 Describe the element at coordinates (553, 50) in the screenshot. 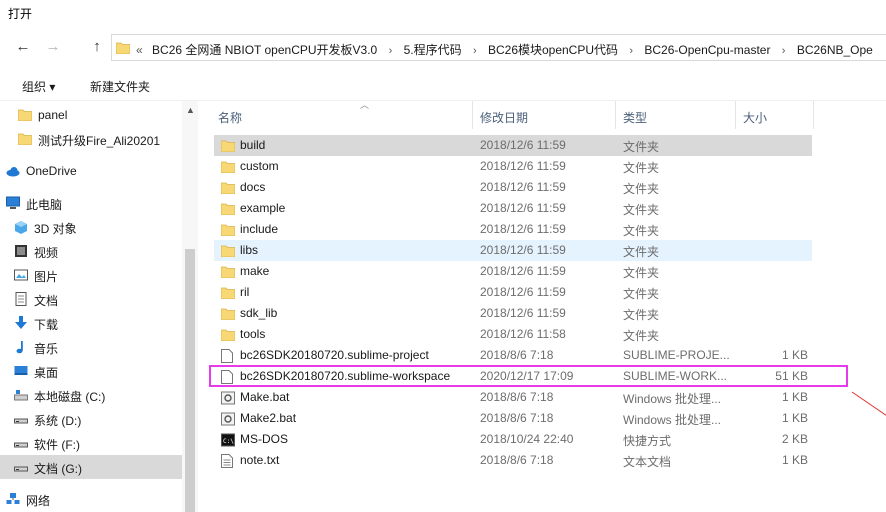

I see `breadcrumb-item: BC26模块openCPU代码` at that location.